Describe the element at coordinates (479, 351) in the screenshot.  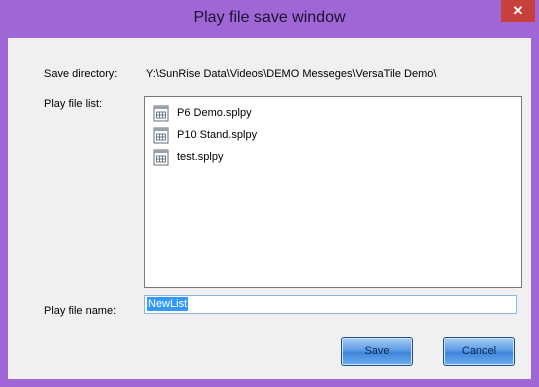
I see `cancel-button: Cancel` at that location.